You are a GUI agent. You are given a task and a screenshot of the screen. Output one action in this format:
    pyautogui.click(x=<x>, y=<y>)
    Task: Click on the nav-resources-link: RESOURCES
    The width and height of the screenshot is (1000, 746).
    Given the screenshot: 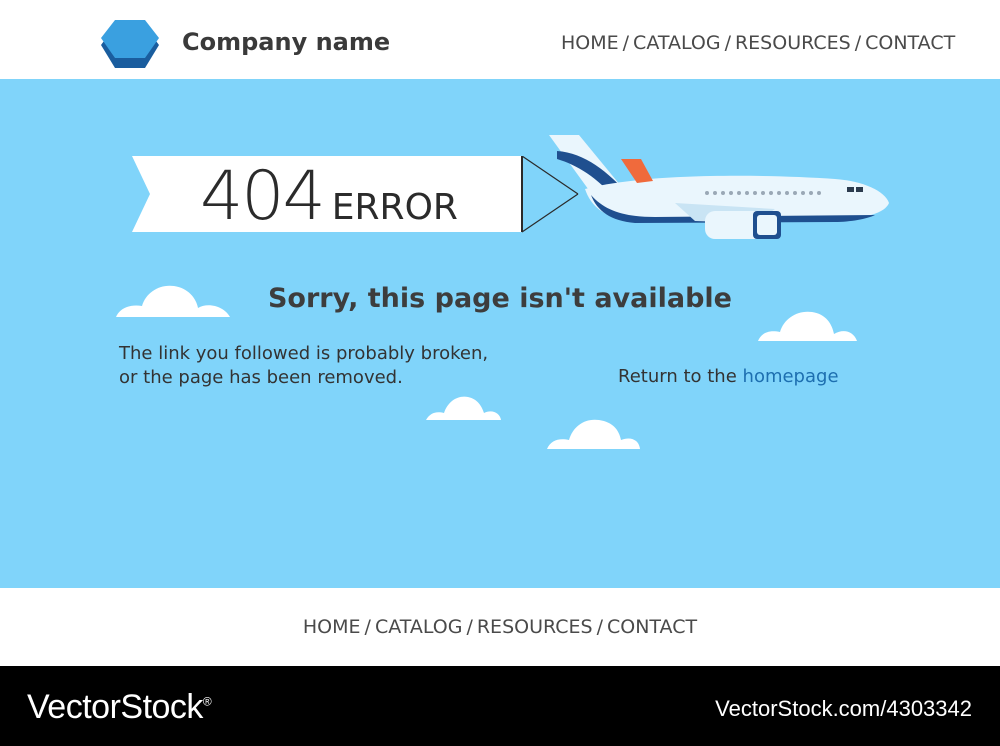 What is the action you would take?
    pyautogui.click(x=793, y=43)
    